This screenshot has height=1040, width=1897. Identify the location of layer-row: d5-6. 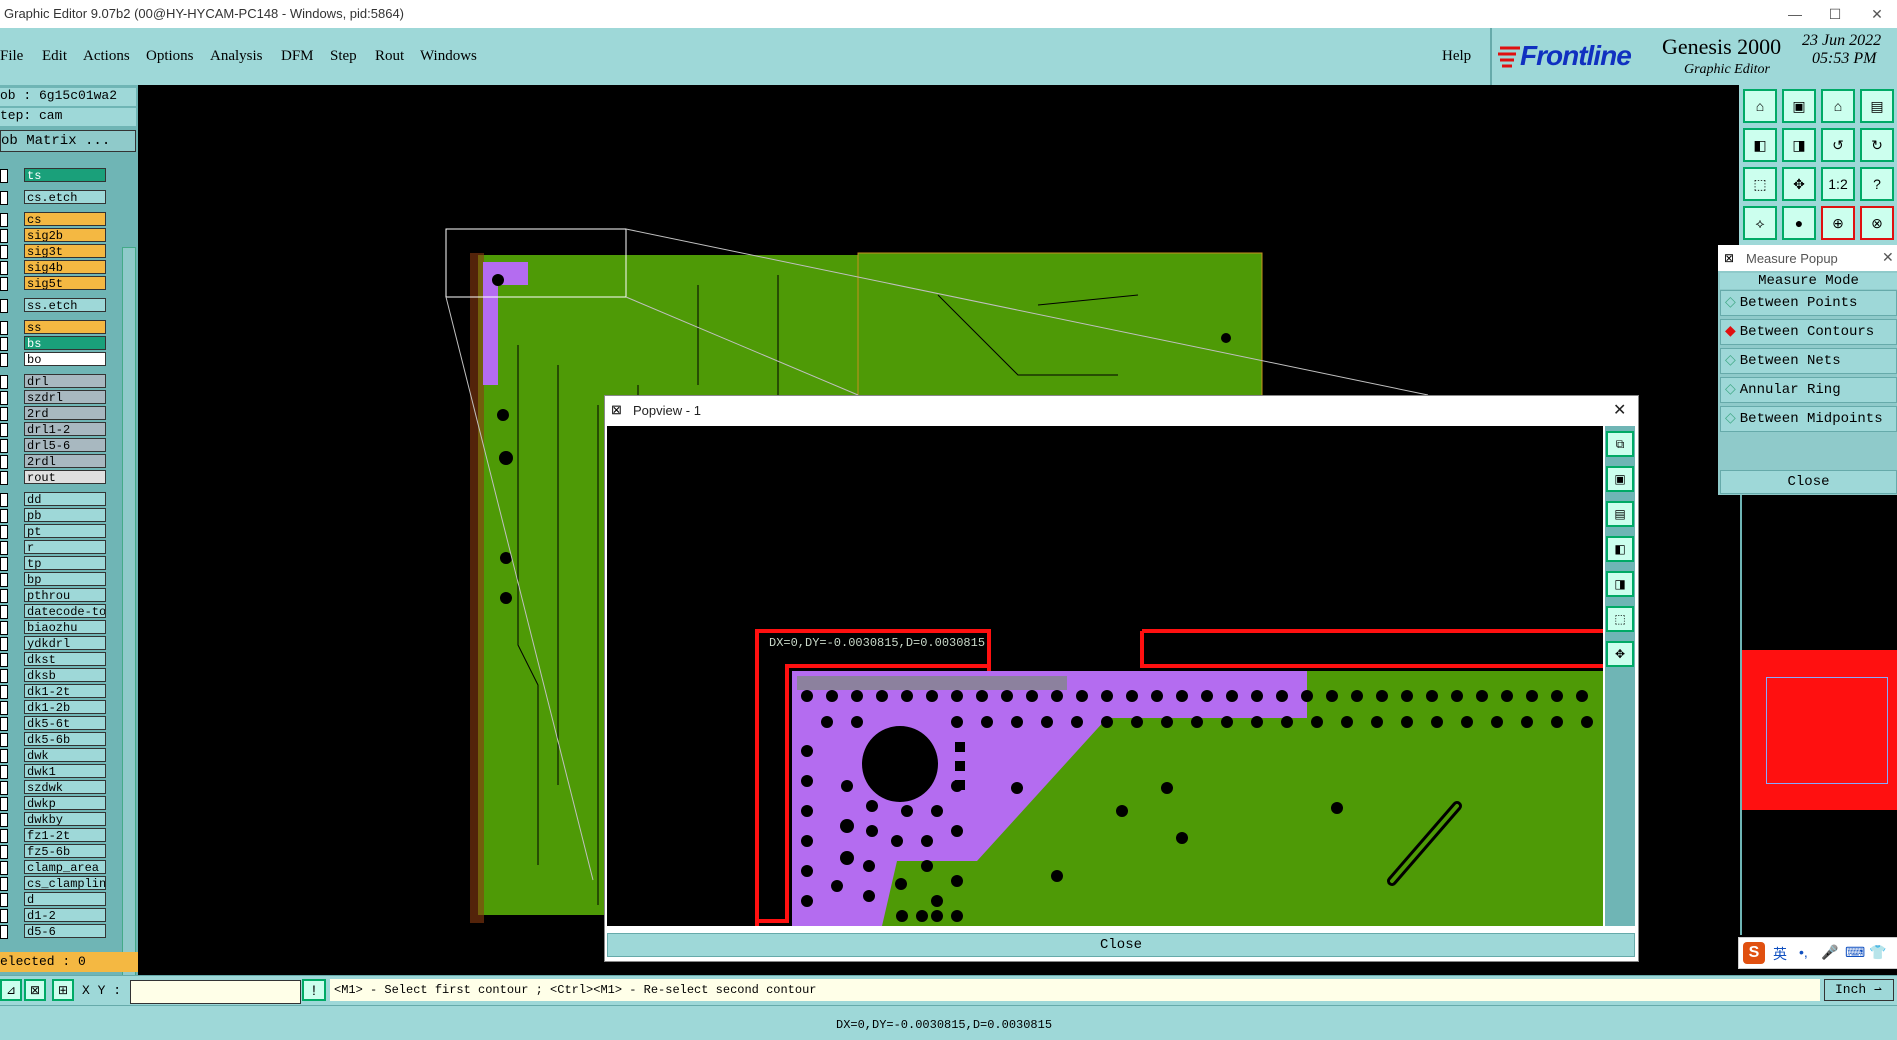
(55, 931).